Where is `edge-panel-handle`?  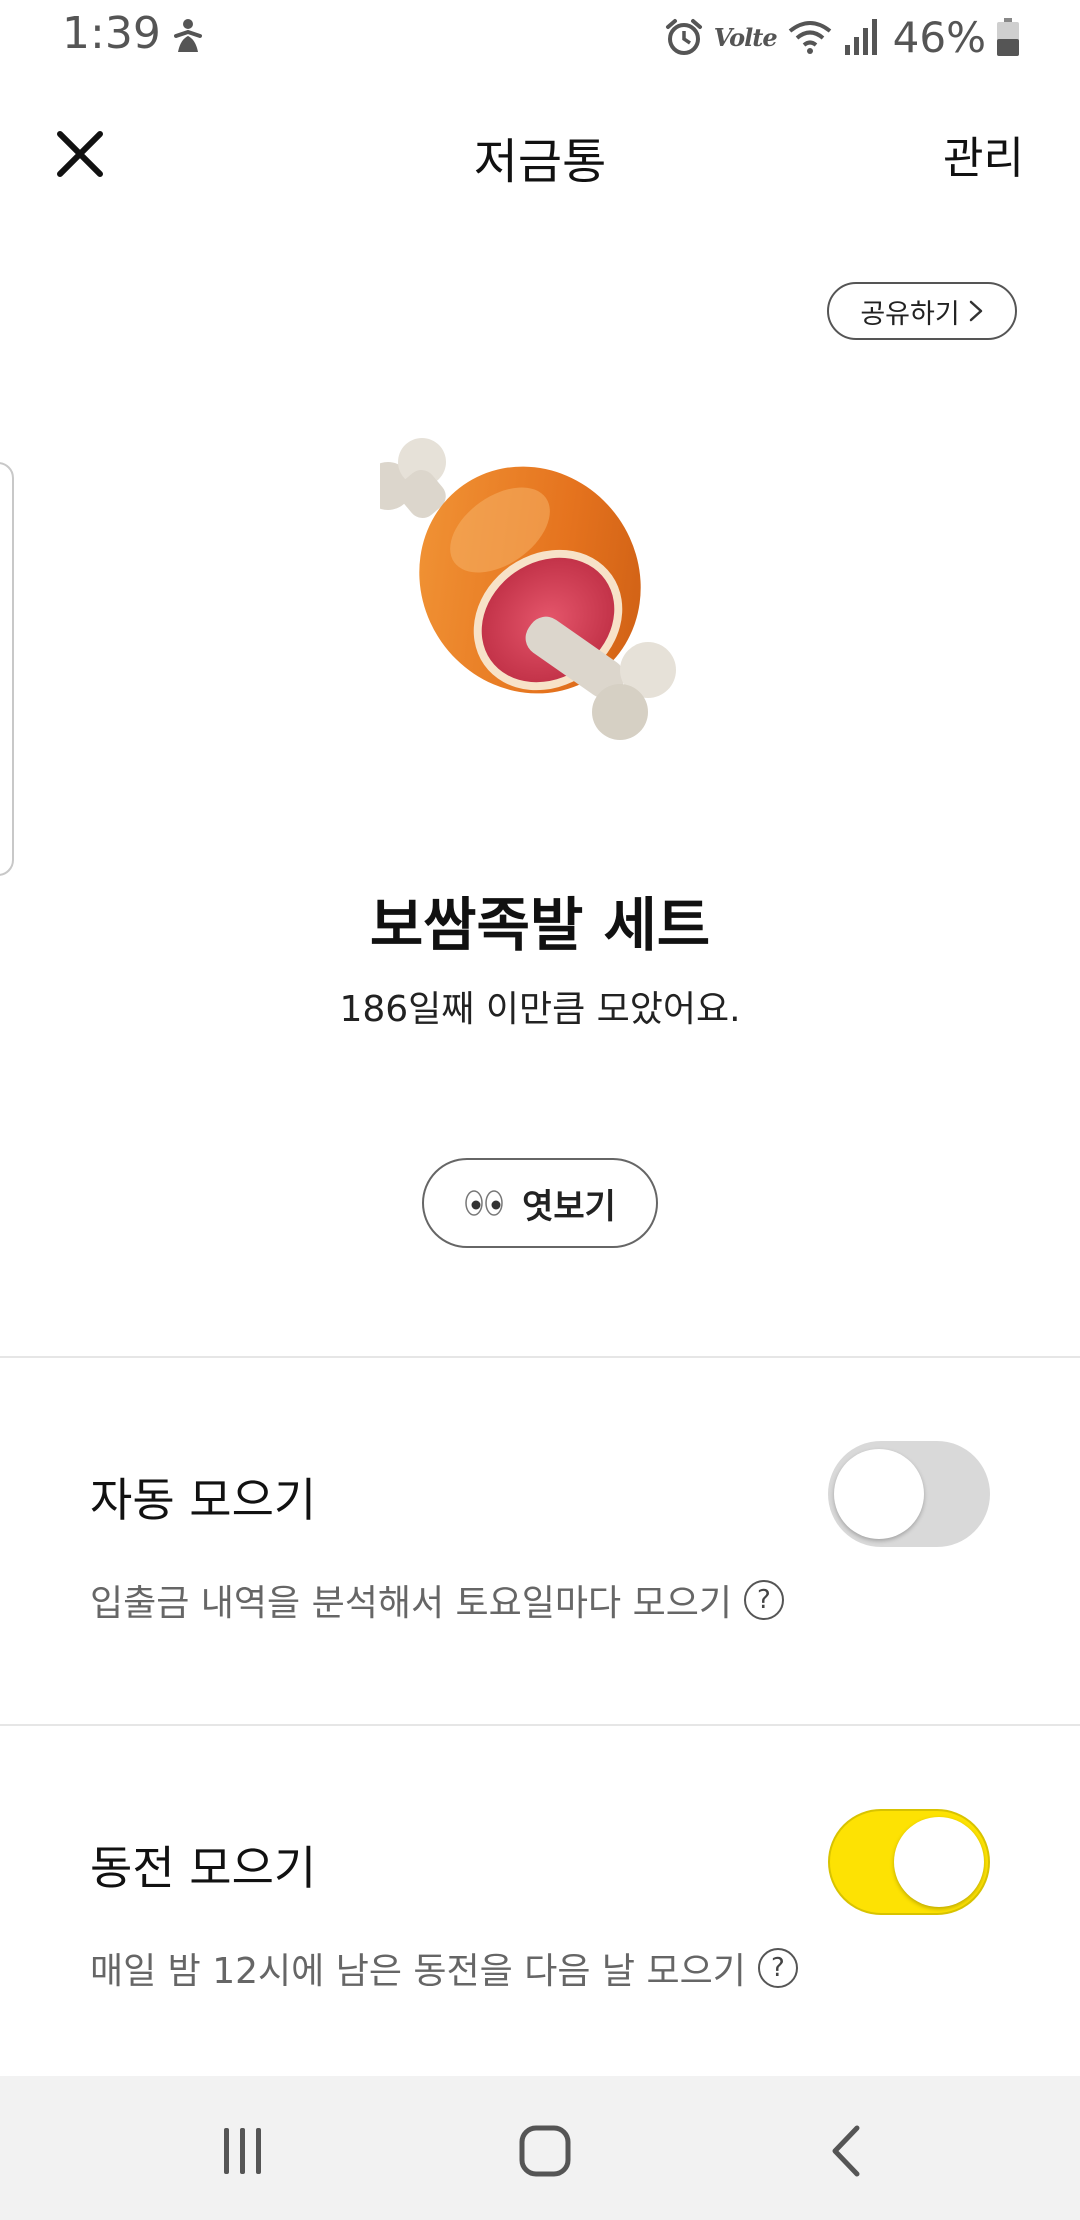
edge-panel-handle is located at coordinates (7, 669).